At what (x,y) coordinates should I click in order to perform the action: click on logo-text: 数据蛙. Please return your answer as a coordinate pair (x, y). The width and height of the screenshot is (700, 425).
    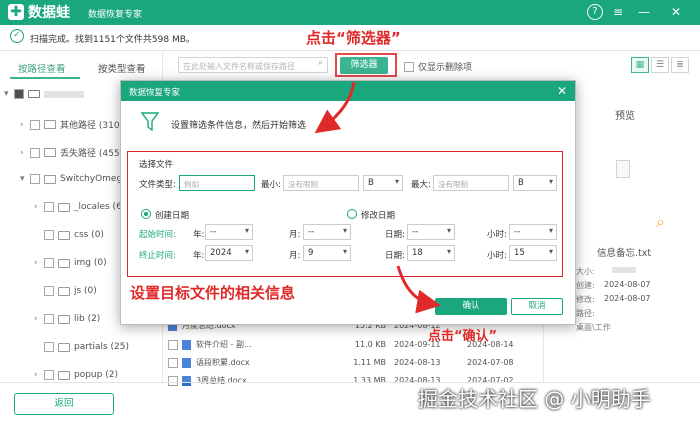
    Looking at the image, I should click on (49, 13).